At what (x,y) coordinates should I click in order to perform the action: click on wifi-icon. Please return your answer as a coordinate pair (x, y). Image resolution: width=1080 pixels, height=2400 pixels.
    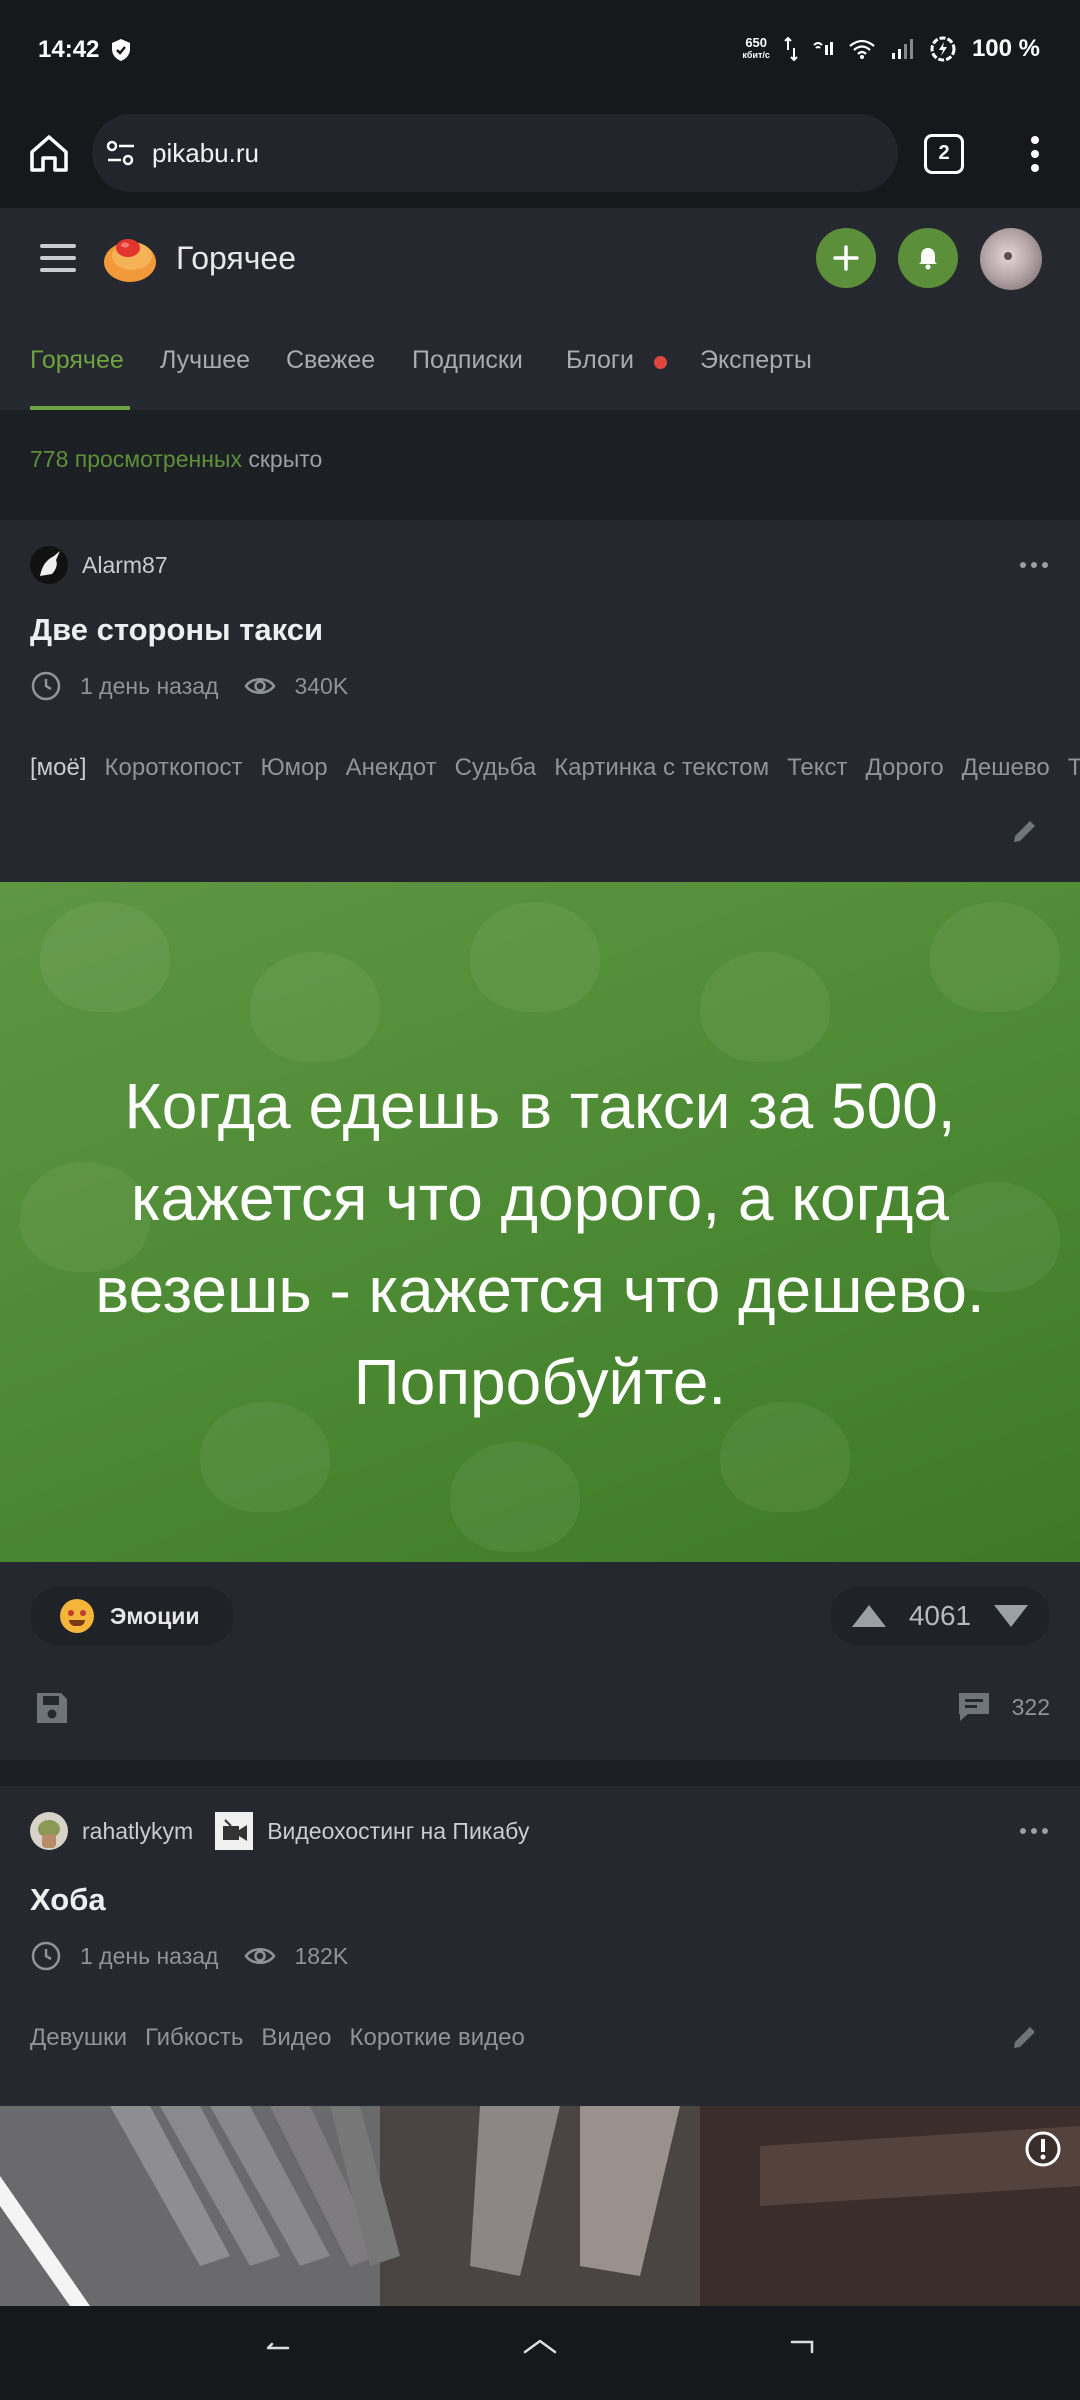
    Looking at the image, I should click on (862, 49).